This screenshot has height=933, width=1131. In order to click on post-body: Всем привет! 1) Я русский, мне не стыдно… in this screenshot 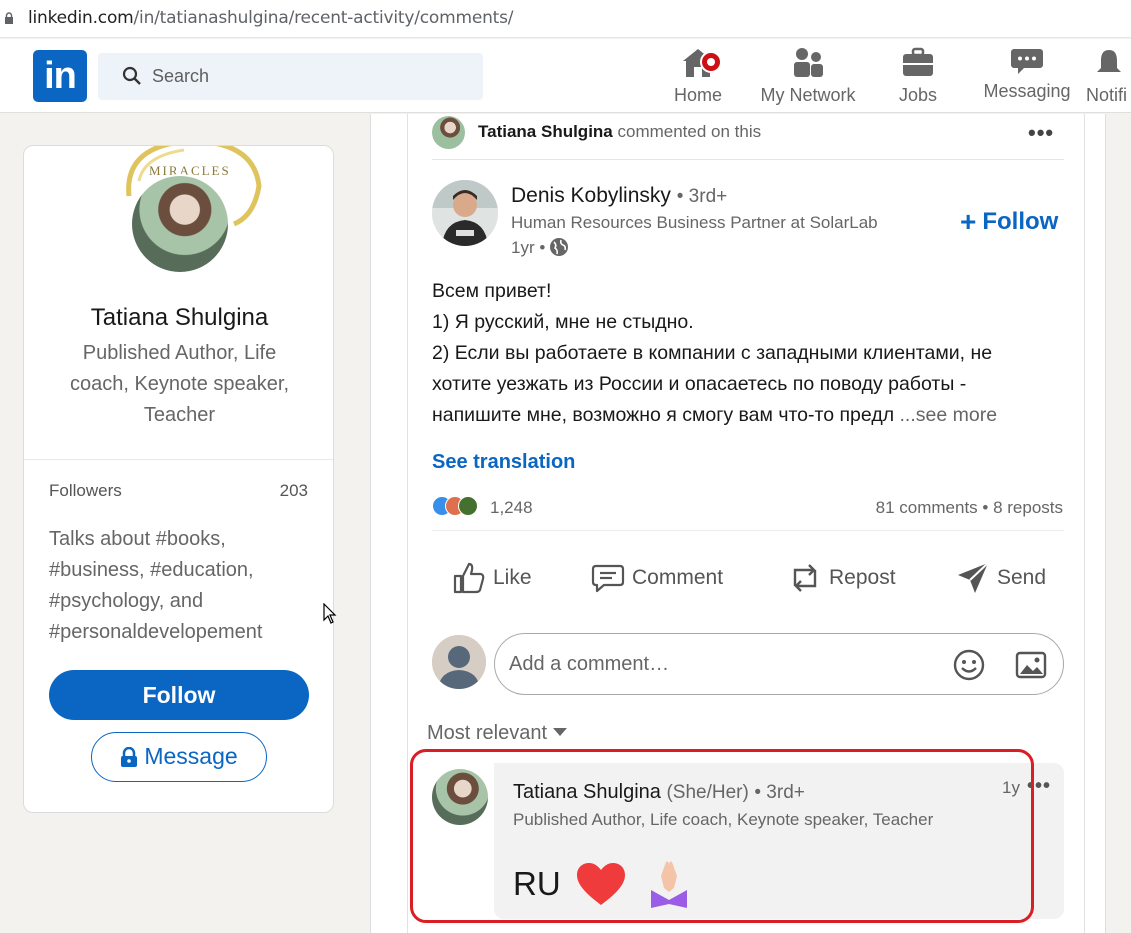, I will do `click(752, 353)`.